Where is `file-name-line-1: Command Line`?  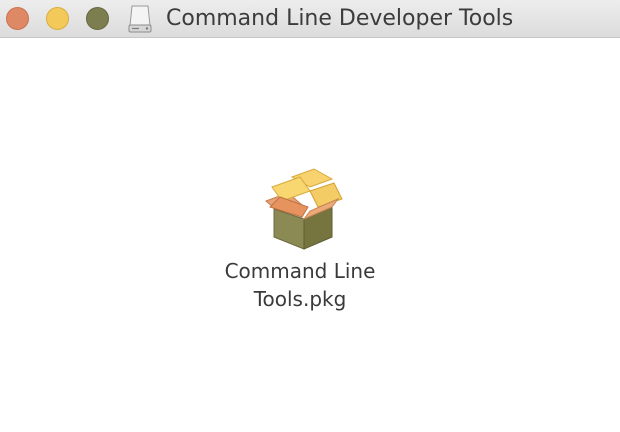 file-name-line-1: Command Line is located at coordinates (300, 271).